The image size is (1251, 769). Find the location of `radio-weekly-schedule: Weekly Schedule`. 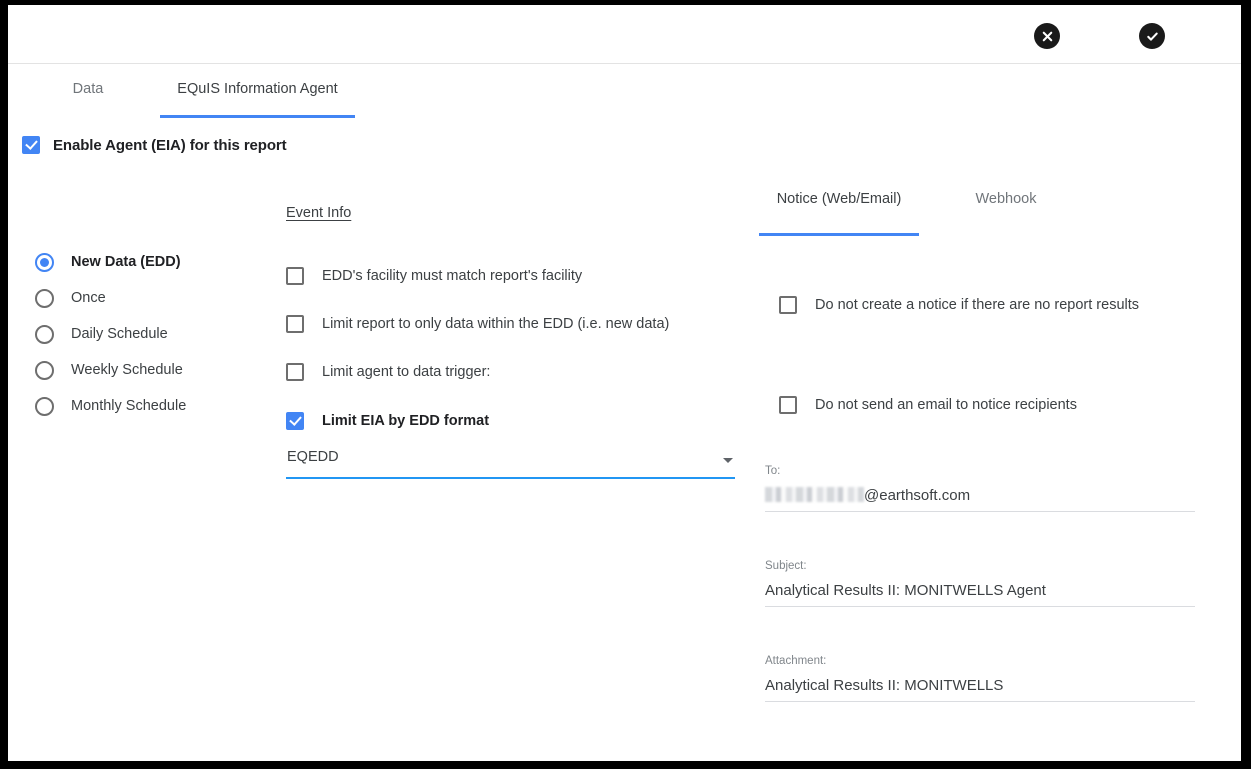

radio-weekly-schedule: Weekly Schedule is located at coordinates (150, 370).